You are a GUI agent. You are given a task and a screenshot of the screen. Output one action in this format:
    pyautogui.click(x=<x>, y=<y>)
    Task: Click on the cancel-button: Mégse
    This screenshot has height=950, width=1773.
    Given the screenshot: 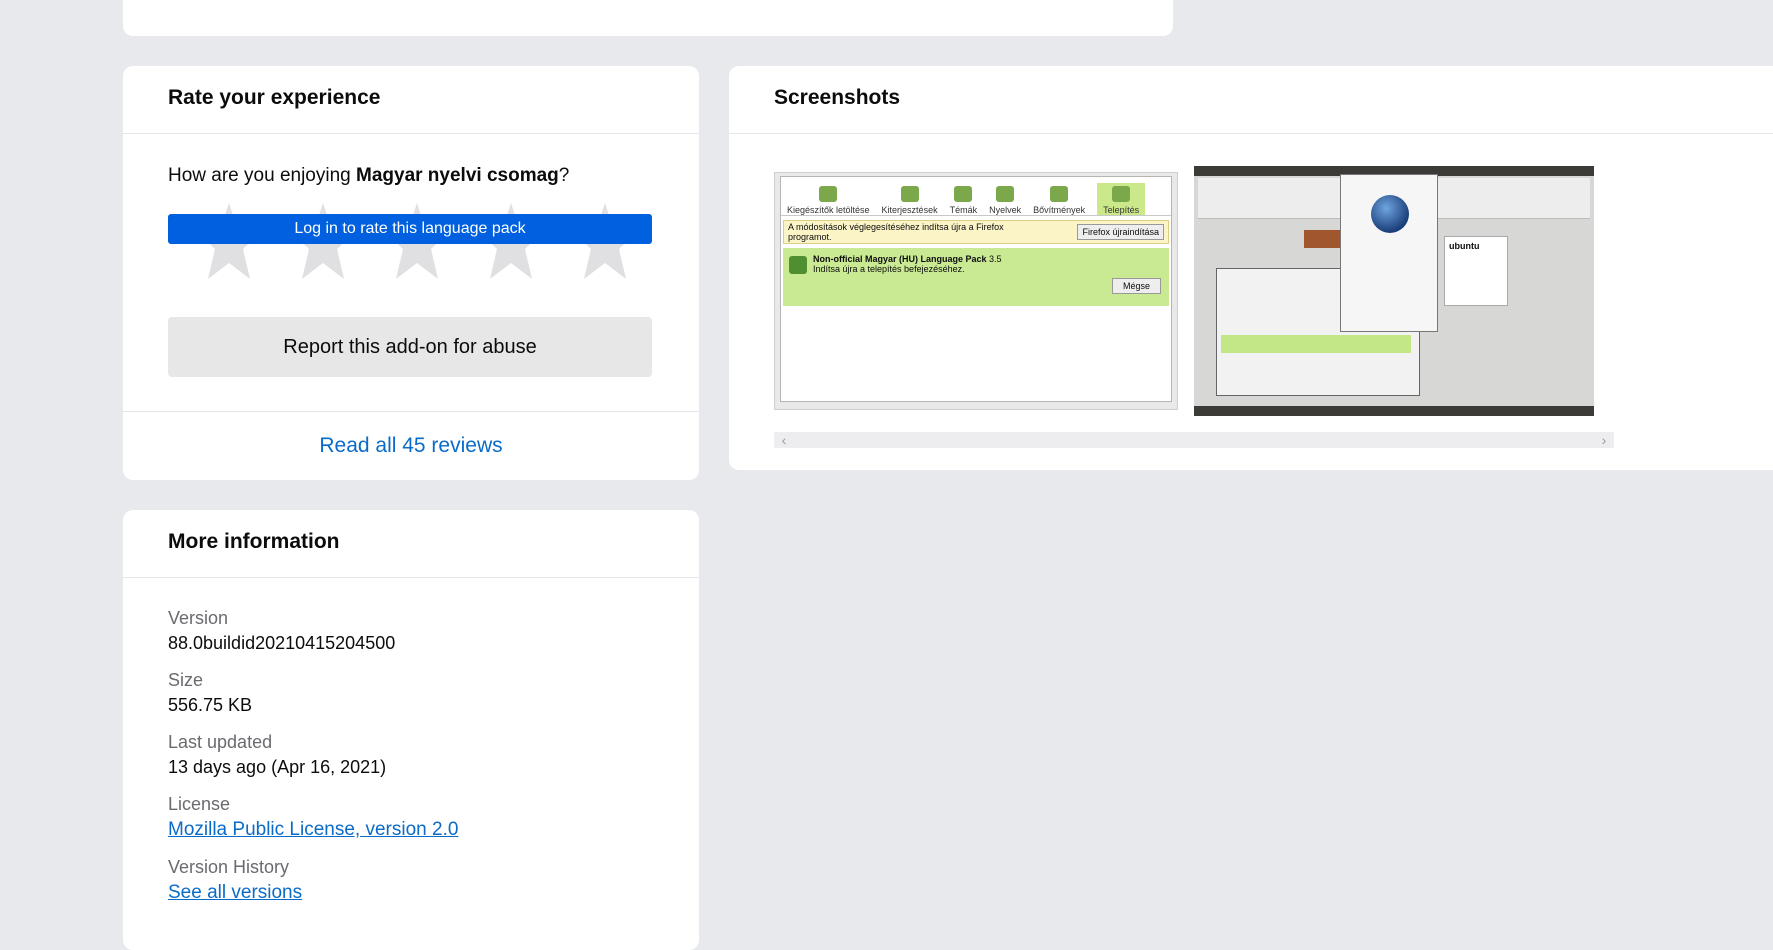 What is the action you would take?
    pyautogui.click(x=1136, y=286)
    